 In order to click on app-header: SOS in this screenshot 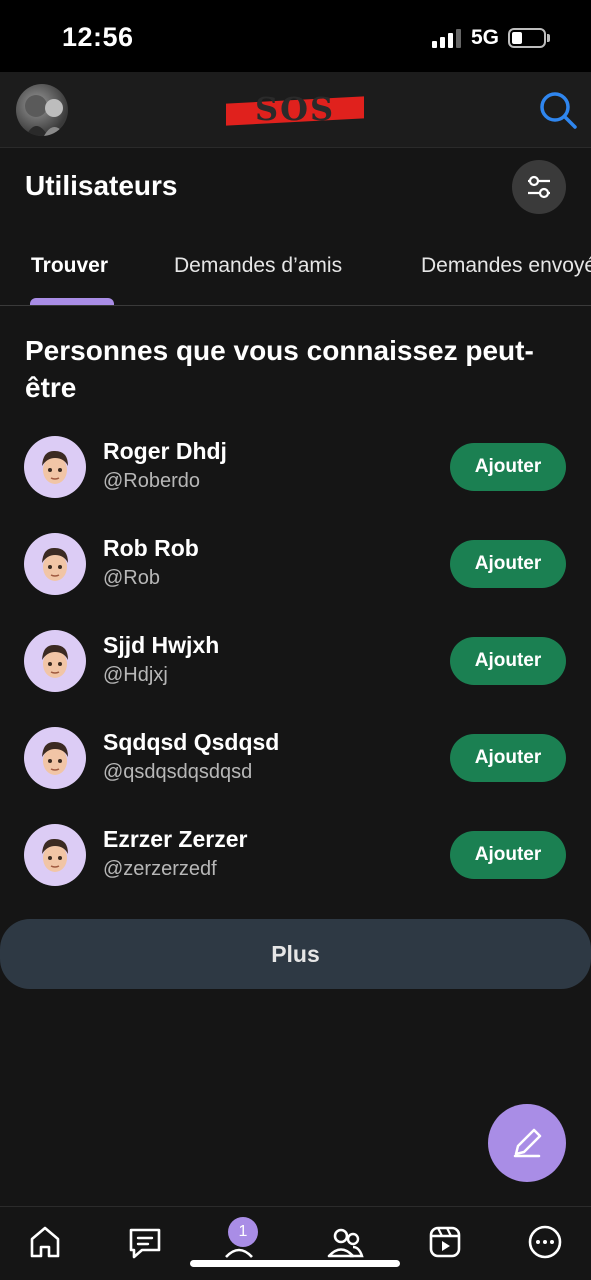, I will do `click(295, 110)`.